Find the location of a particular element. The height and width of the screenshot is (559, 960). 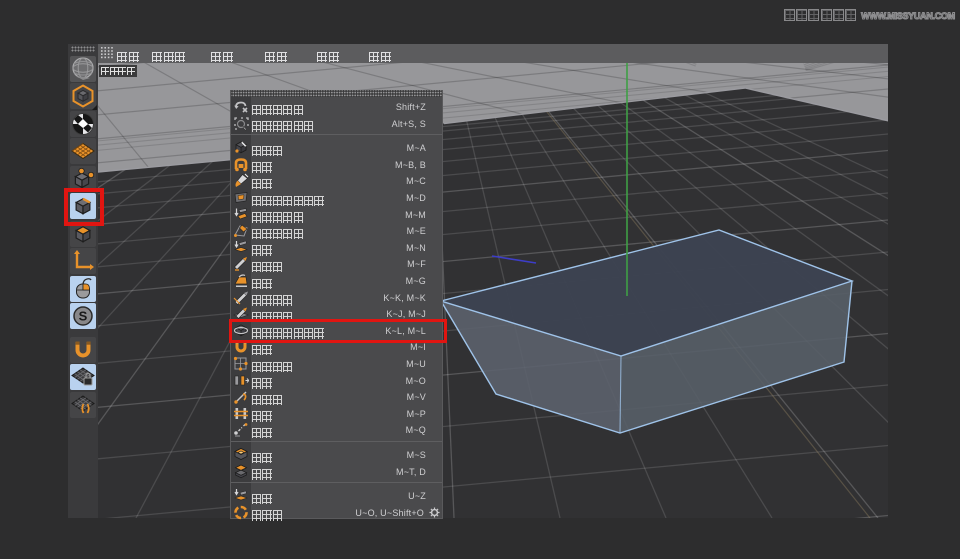

svg-text: S is located at coordinates (83, 316).